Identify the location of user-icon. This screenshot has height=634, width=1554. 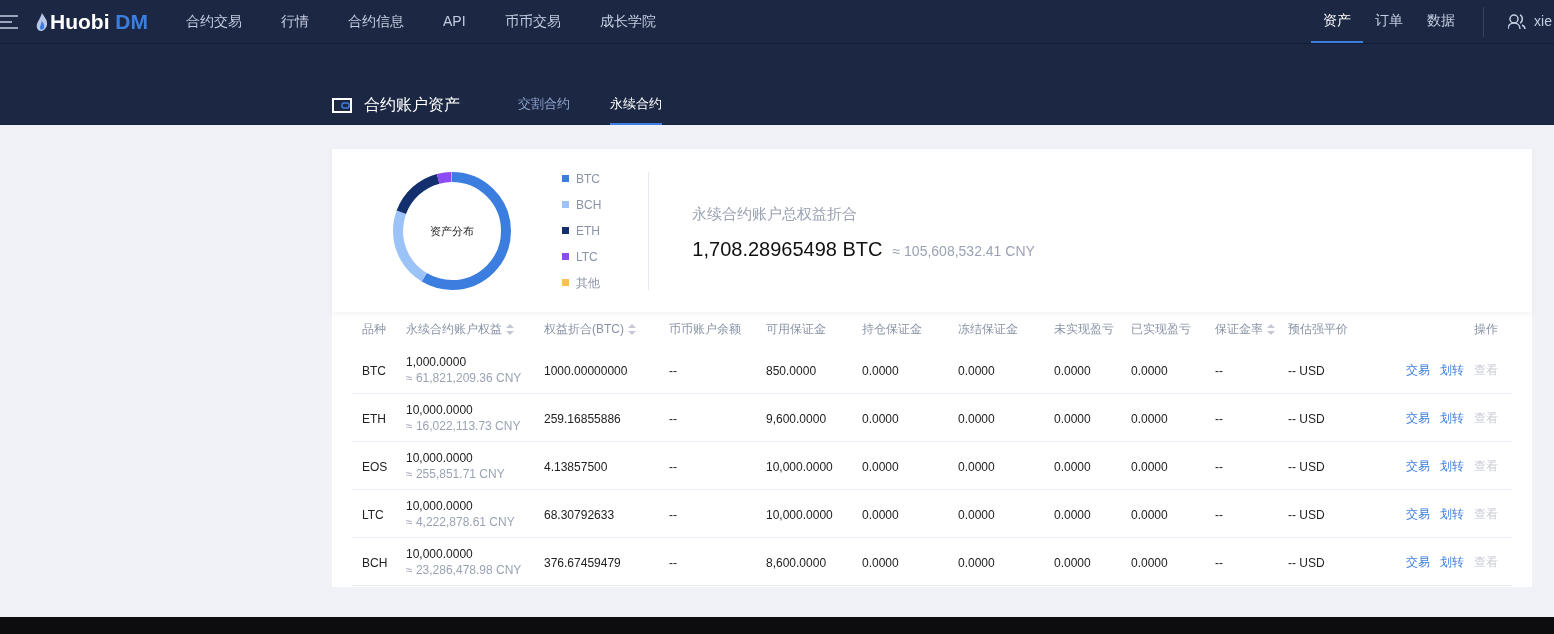
(1517, 21).